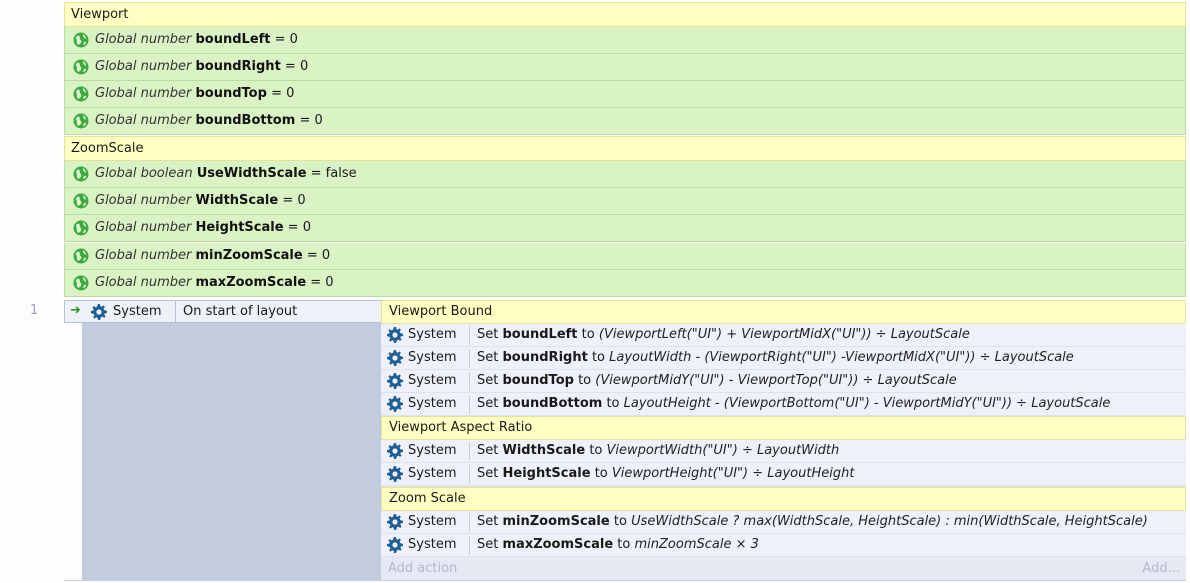 The width and height of the screenshot is (1190, 583). I want to click on subgroup-title: Zoom Scale, so click(427, 498).